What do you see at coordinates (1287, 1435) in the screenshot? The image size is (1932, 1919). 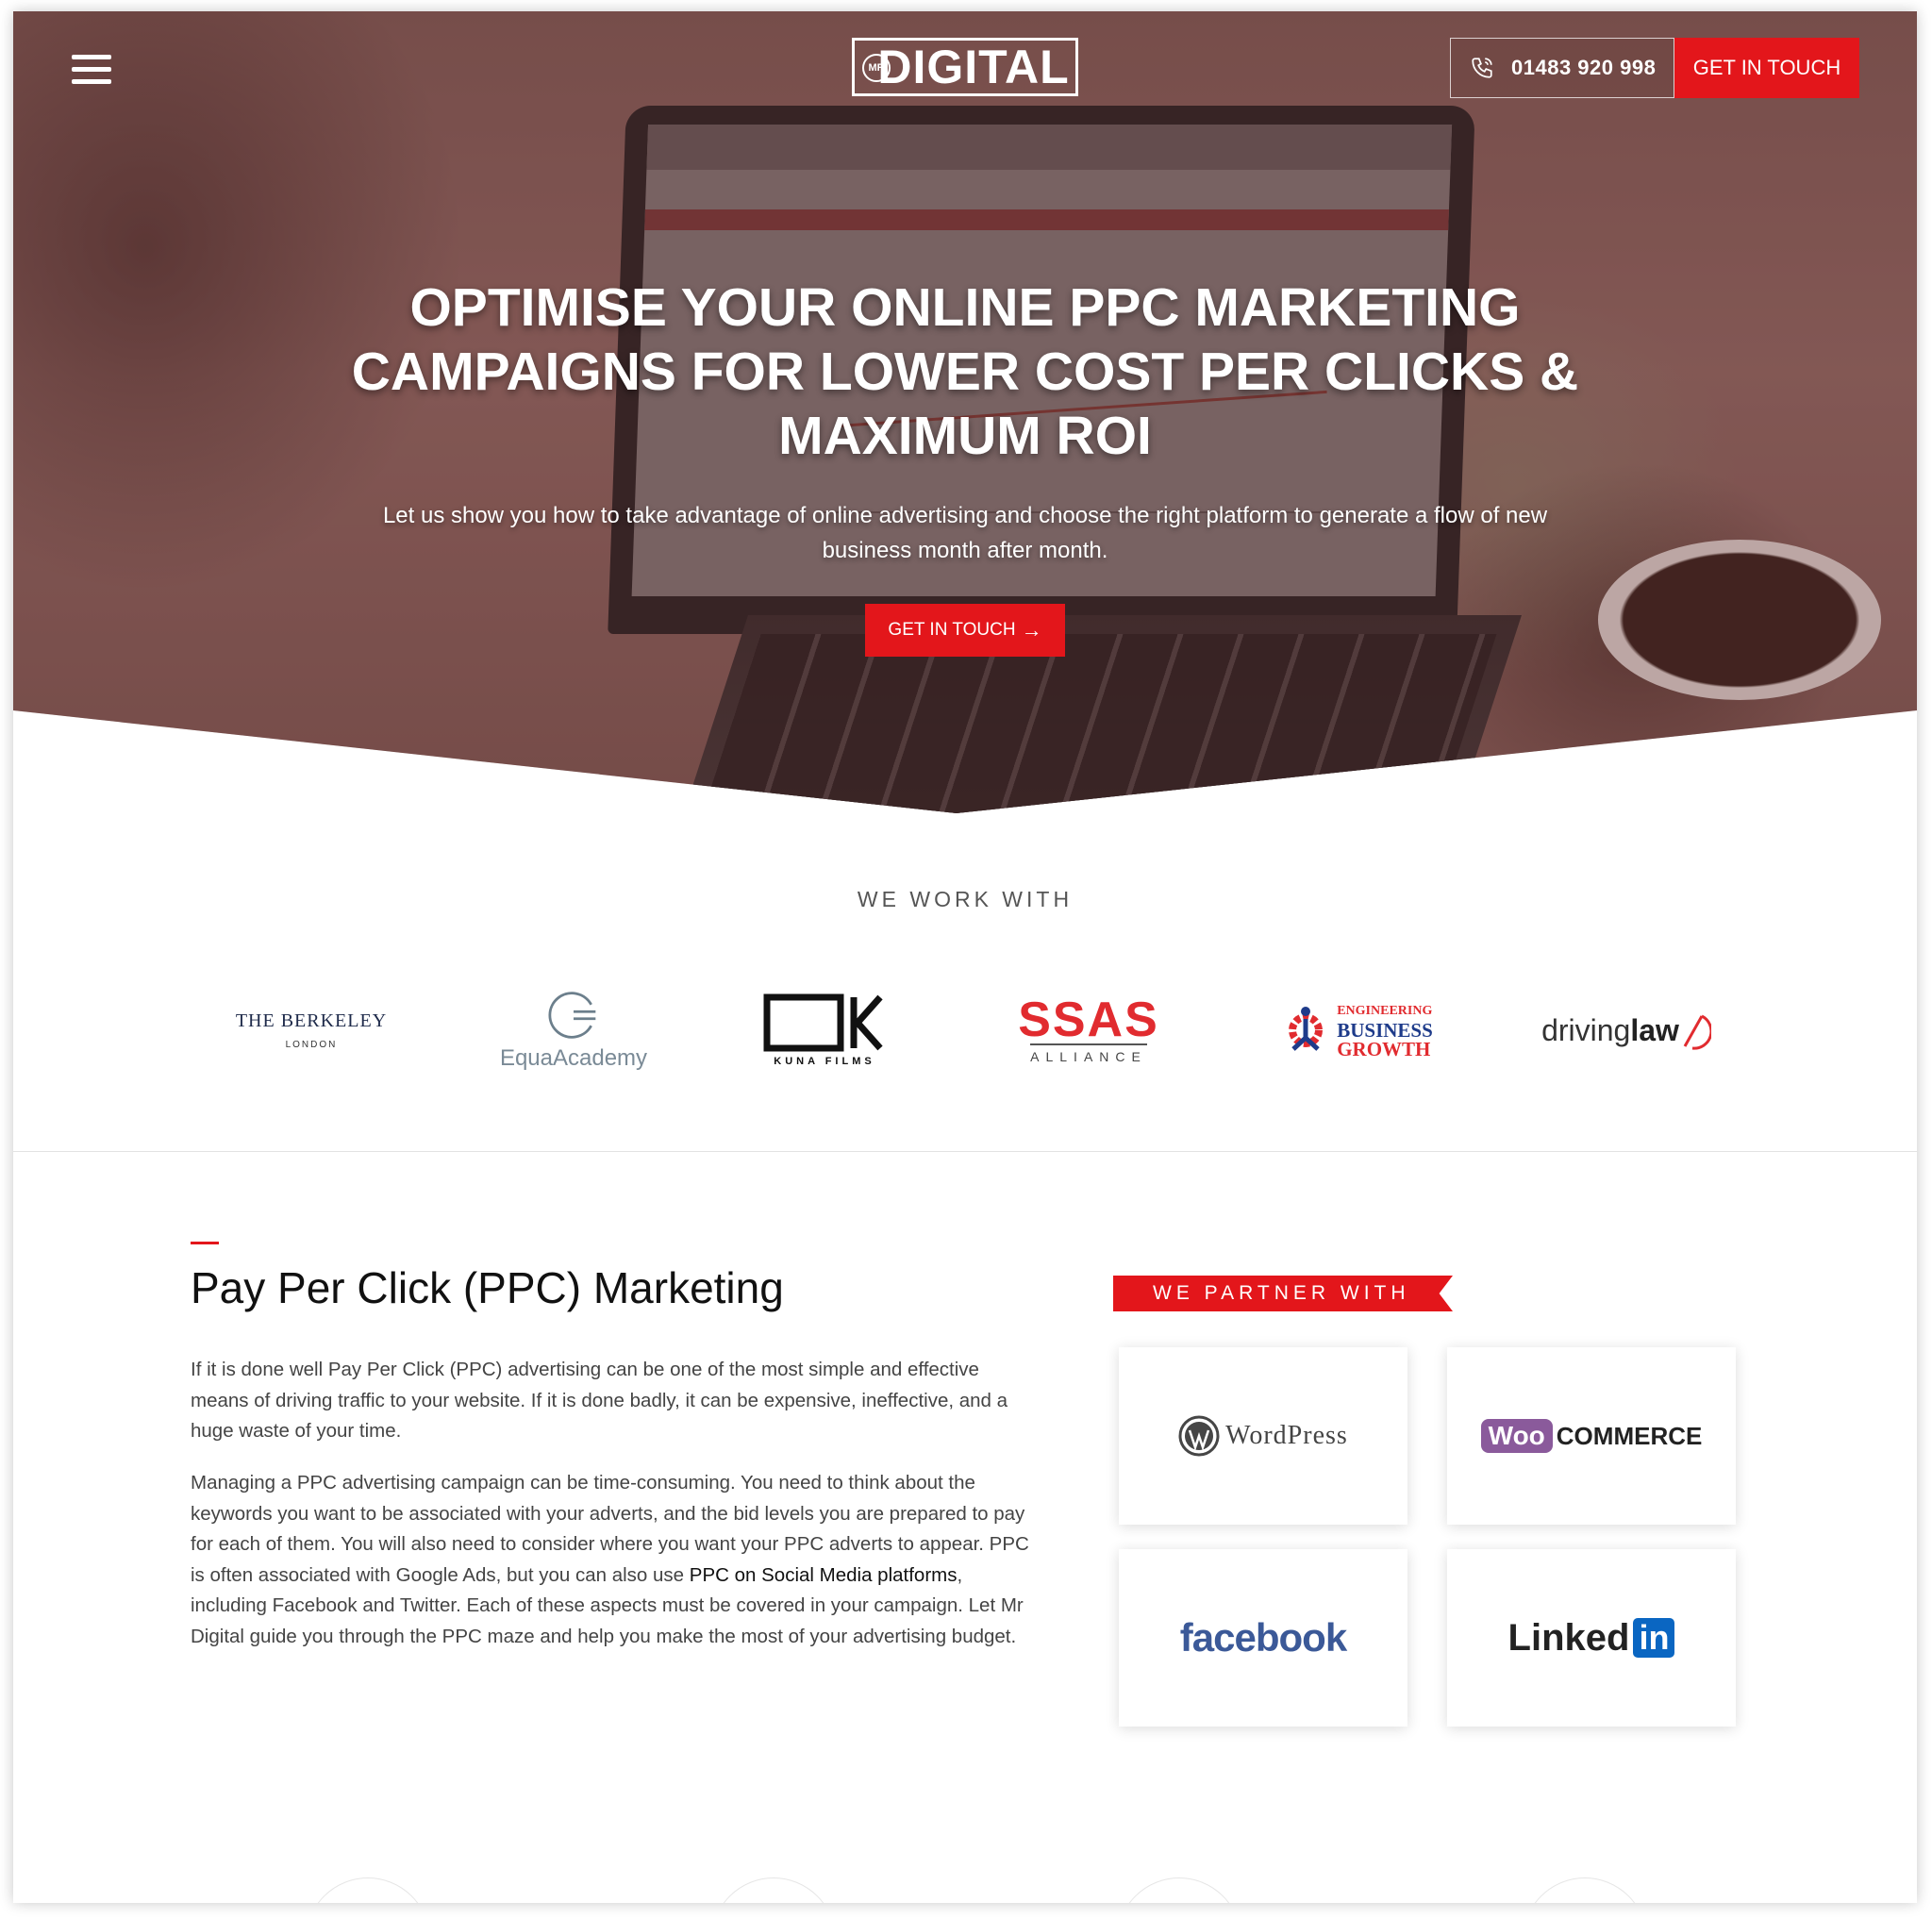 I see `wordpress-name: WordPress` at bounding box center [1287, 1435].